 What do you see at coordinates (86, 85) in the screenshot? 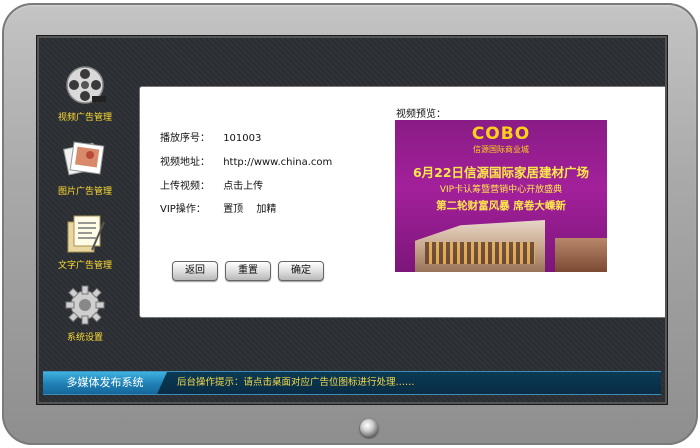
I see `film-reel-icon` at bounding box center [86, 85].